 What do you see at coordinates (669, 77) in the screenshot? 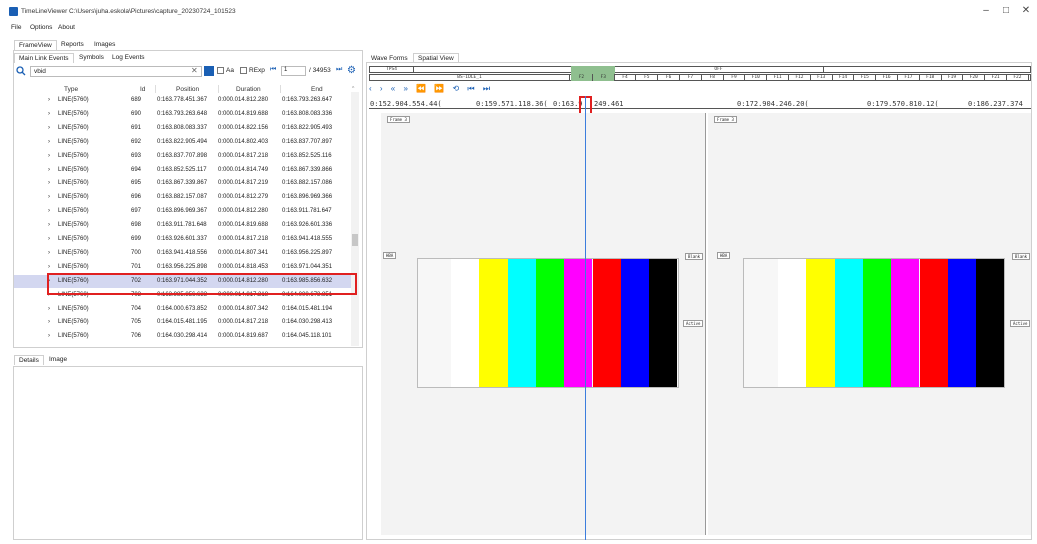
I see `frame-cell: F6` at bounding box center [669, 77].